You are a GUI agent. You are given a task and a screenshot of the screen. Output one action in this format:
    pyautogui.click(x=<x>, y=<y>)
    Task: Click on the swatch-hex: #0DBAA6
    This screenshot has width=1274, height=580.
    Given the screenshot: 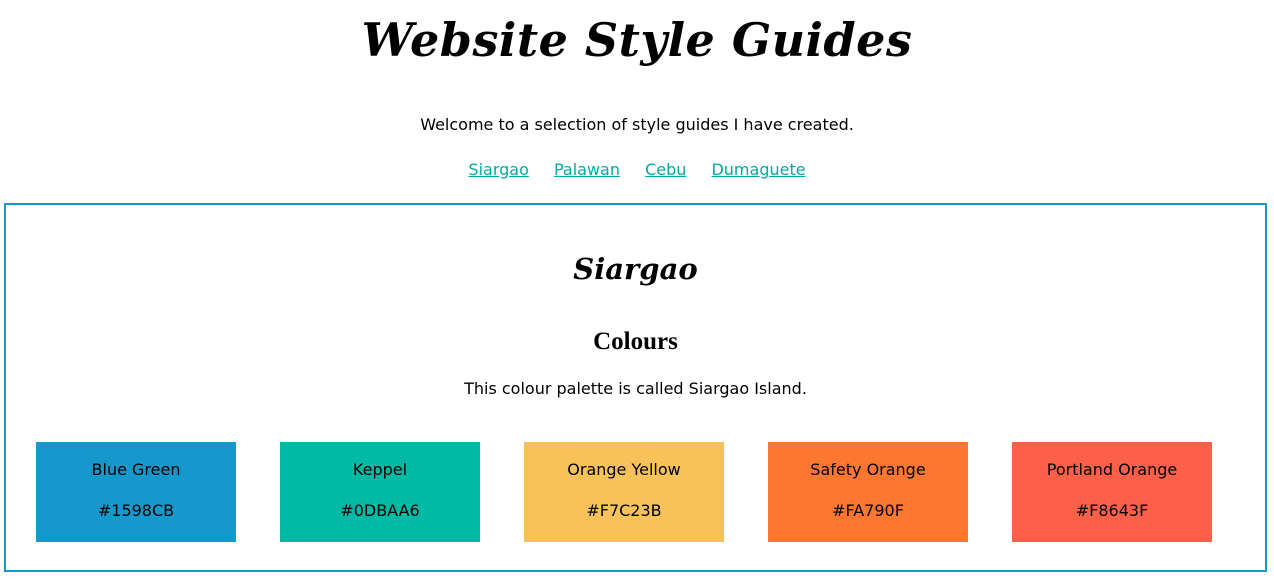 What is the action you would take?
    pyautogui.click(x=380, y=510)
    